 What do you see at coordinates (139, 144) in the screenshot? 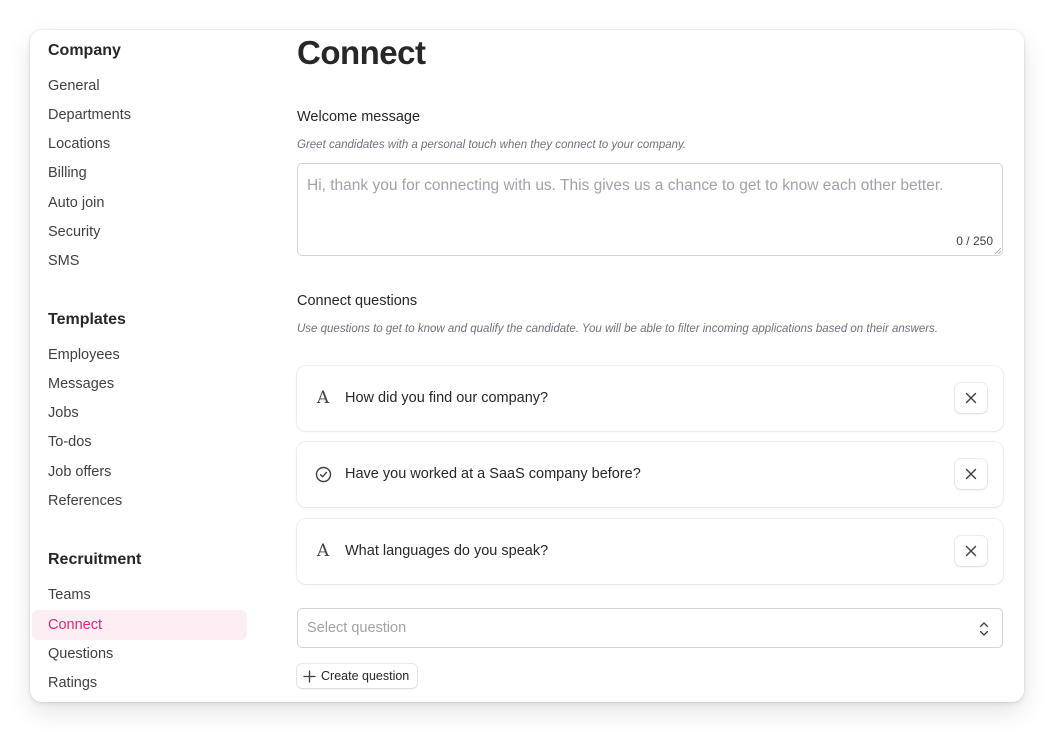
I see `sidebar-item-locations: Locations` at bounding box center [139, 144].